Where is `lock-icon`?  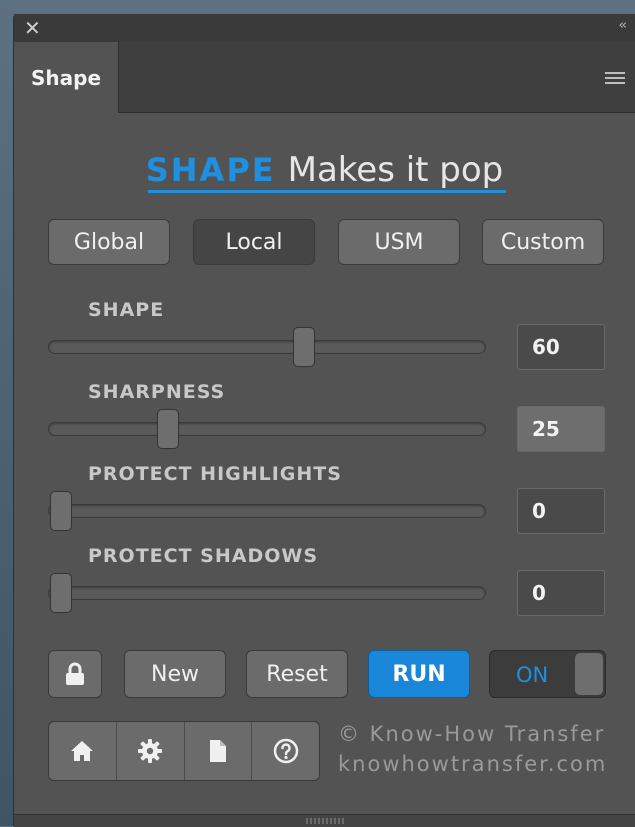
lock-icon is located at coordinates (75, 673).